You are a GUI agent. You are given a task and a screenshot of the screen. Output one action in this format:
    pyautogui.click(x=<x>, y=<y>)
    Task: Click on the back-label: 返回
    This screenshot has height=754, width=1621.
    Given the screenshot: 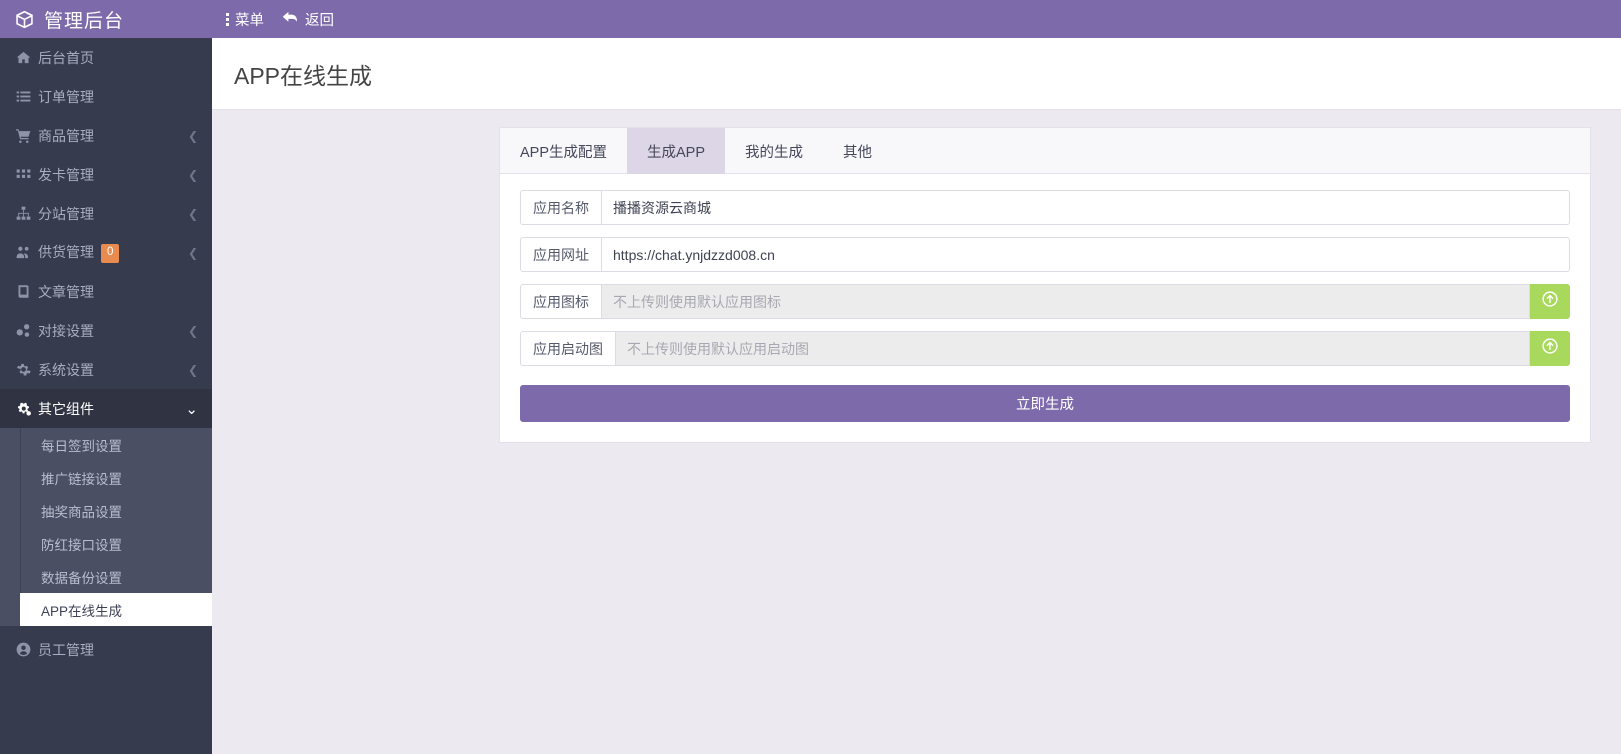 What is the action you would take?
    pyautogui.click(x=319, y=20)
    